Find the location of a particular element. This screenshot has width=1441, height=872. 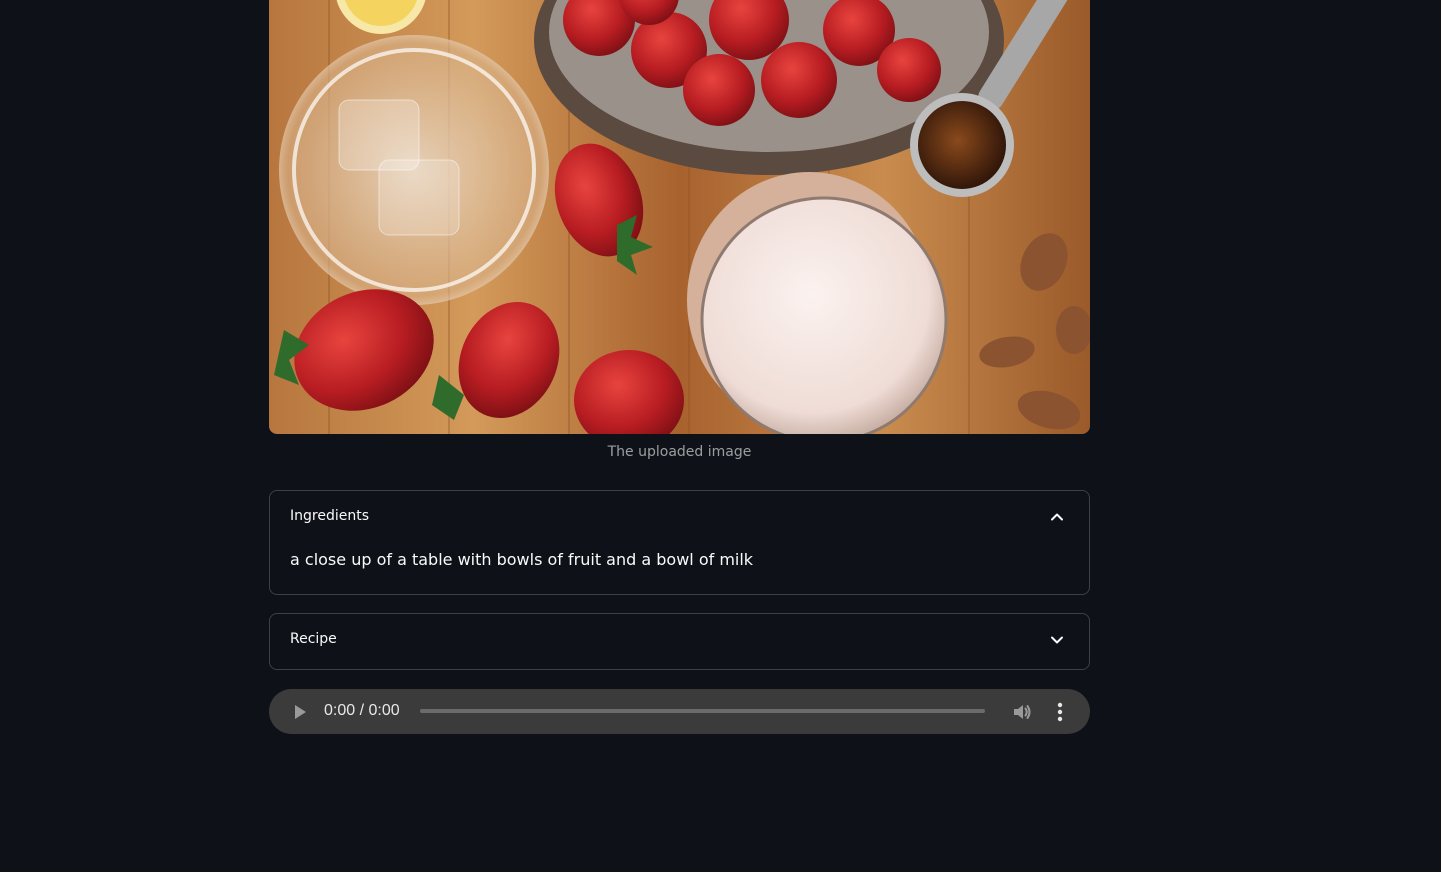

recipe-expander: Recipe is located at coordinates (679, 641).